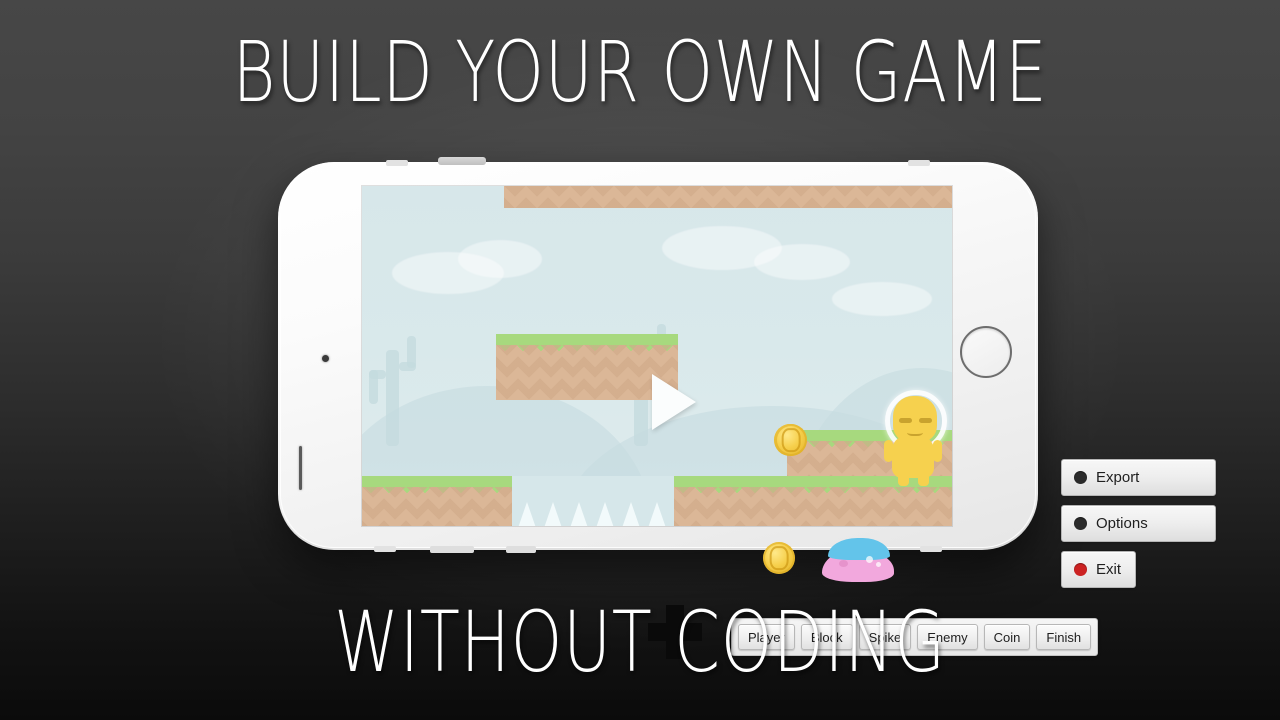  I want to click on player-arm-right, so click(937, 451).